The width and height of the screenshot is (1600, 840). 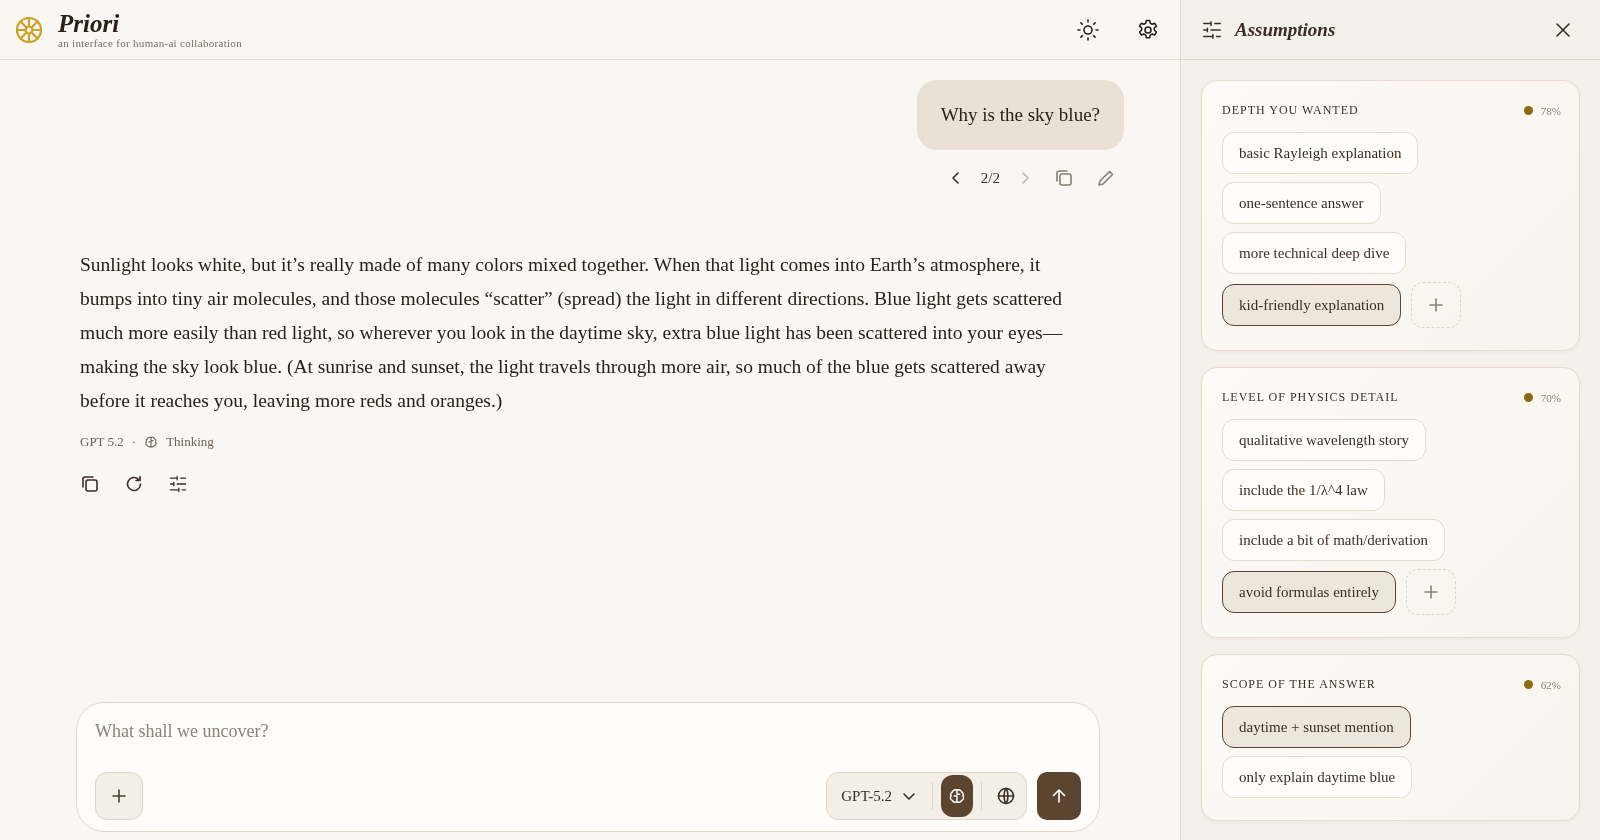 I want to click on thinking-toggle, so click(x=957, y=796).